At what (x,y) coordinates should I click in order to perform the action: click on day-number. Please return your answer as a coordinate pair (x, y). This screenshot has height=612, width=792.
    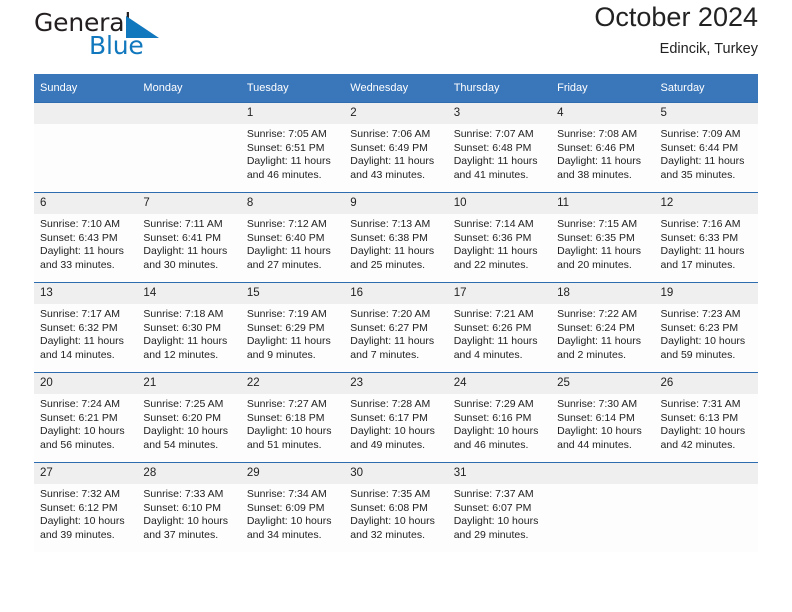
    Looking at the image, I should click on (706, 473).